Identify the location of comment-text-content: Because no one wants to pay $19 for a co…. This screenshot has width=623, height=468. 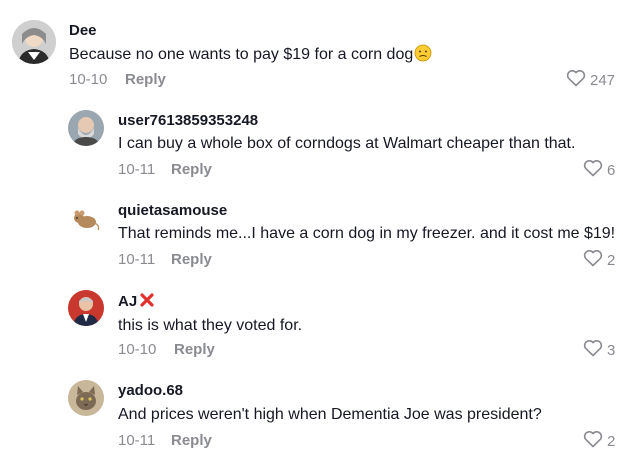
(241, 54).